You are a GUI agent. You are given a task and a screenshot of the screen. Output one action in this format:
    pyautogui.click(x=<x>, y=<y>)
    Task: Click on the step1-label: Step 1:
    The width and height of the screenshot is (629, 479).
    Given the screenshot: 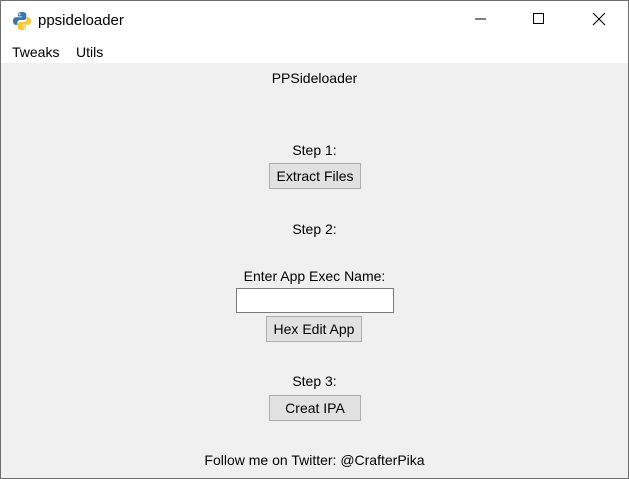 What is the action you would take?
    pyautogui.click(x=314, y=150)
    